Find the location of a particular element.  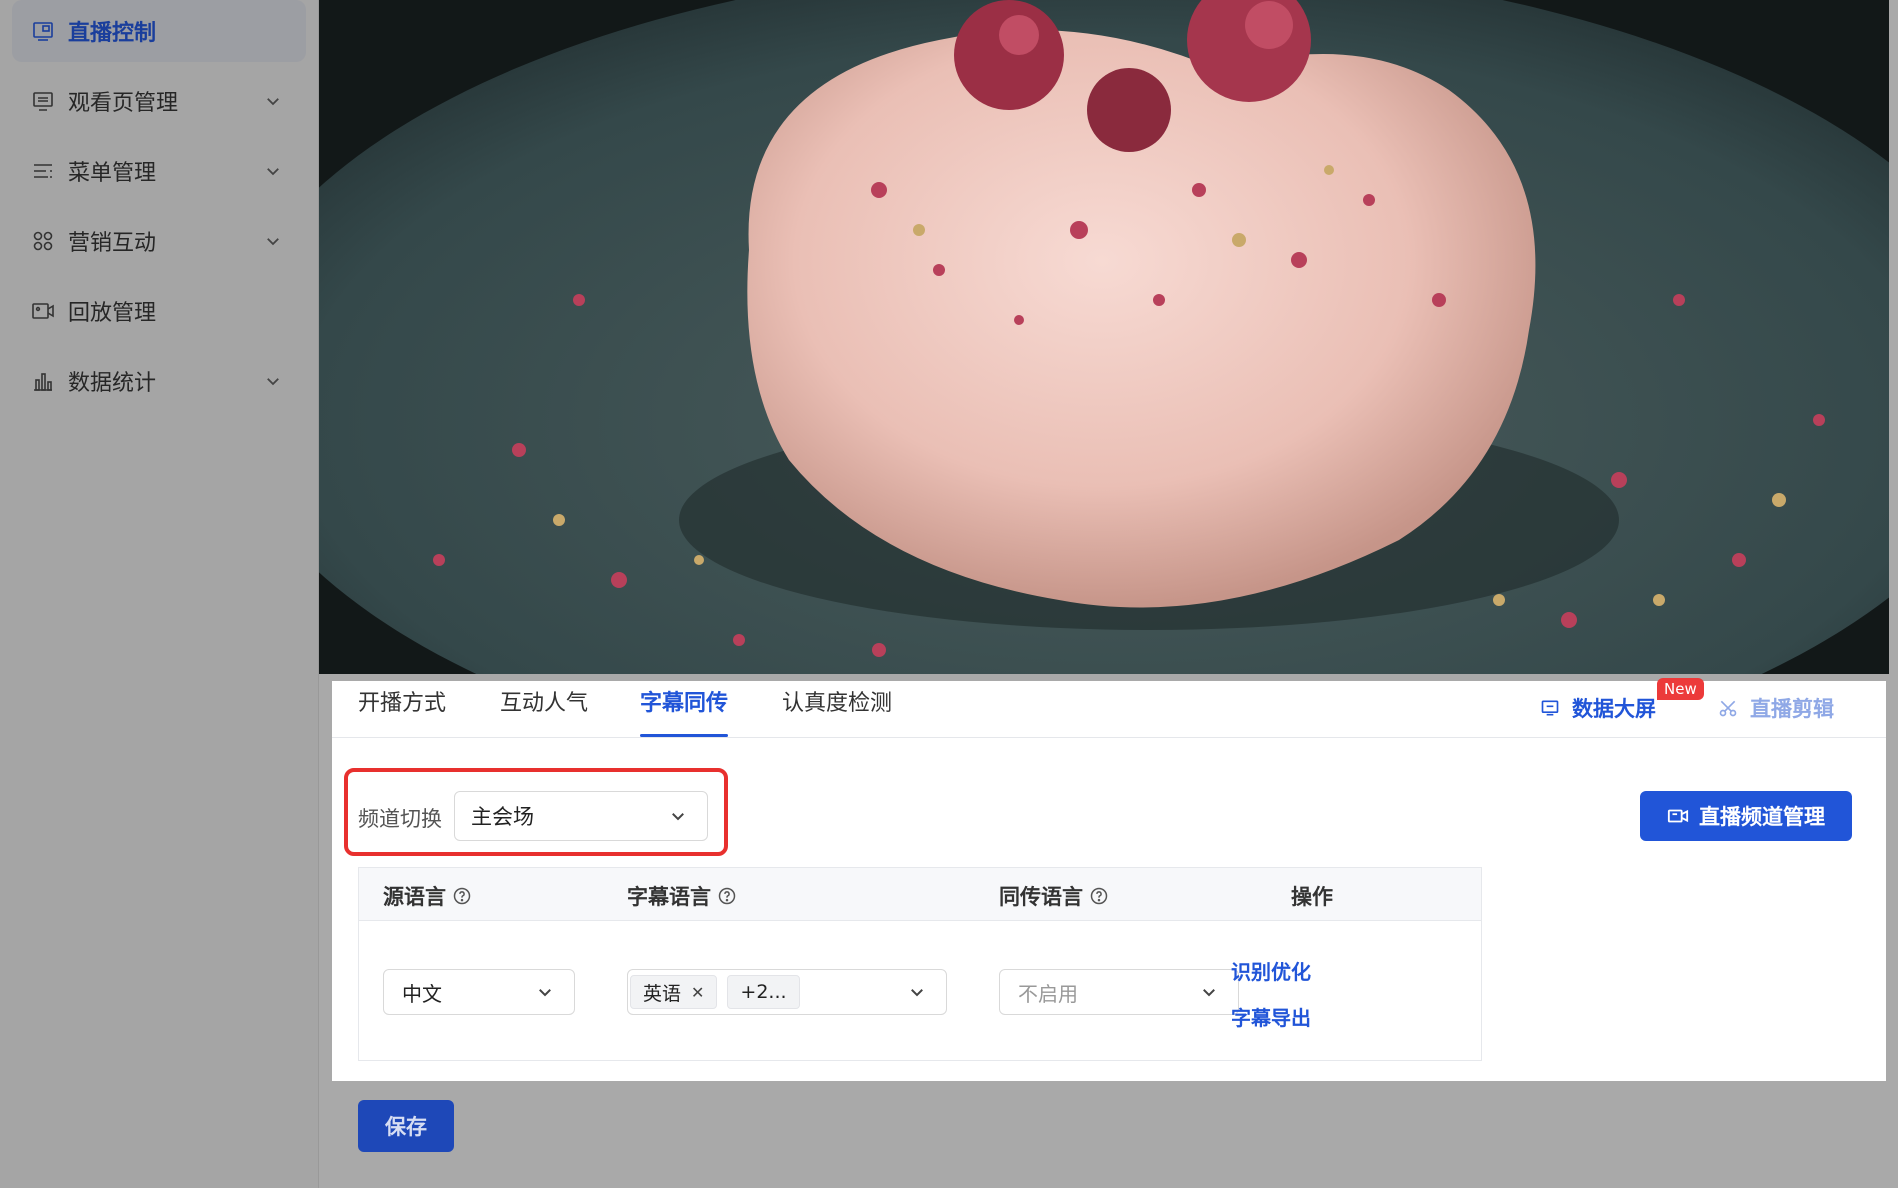

sidebar-item-watch-page: 观看页管理 is located at coordinates (159, 101).